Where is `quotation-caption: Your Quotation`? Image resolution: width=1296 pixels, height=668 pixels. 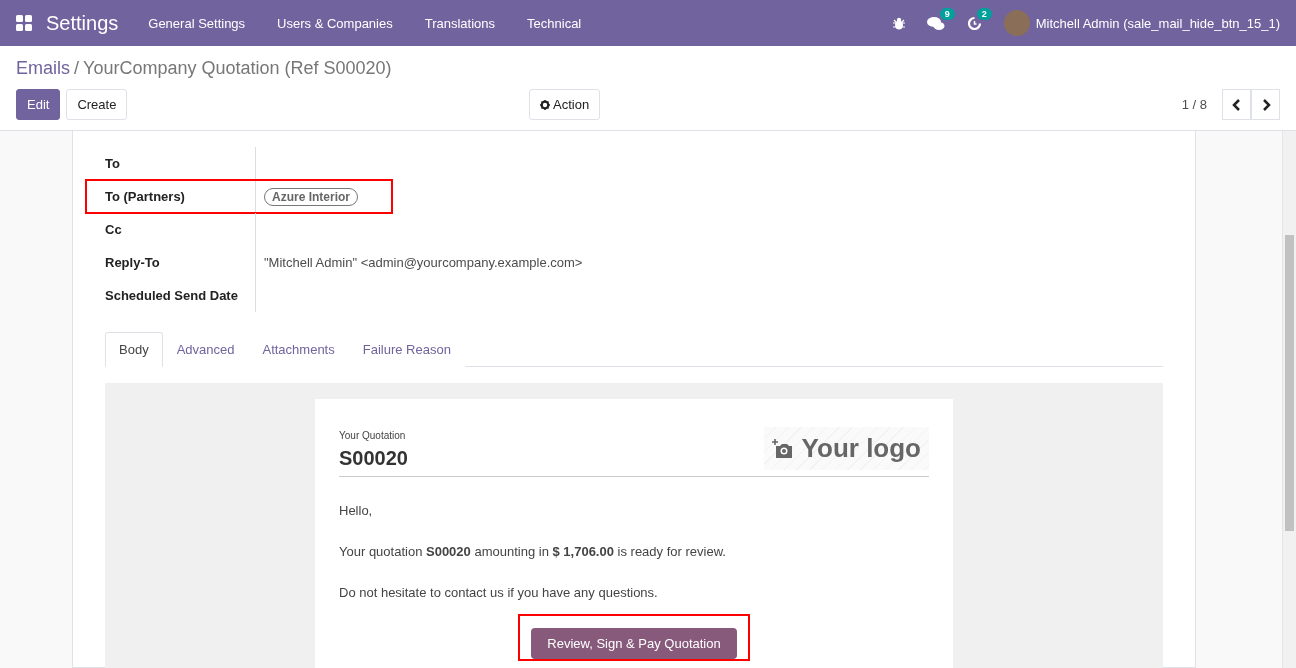 quotation-caption: Your Quotation is located at coordinates (373, 435).